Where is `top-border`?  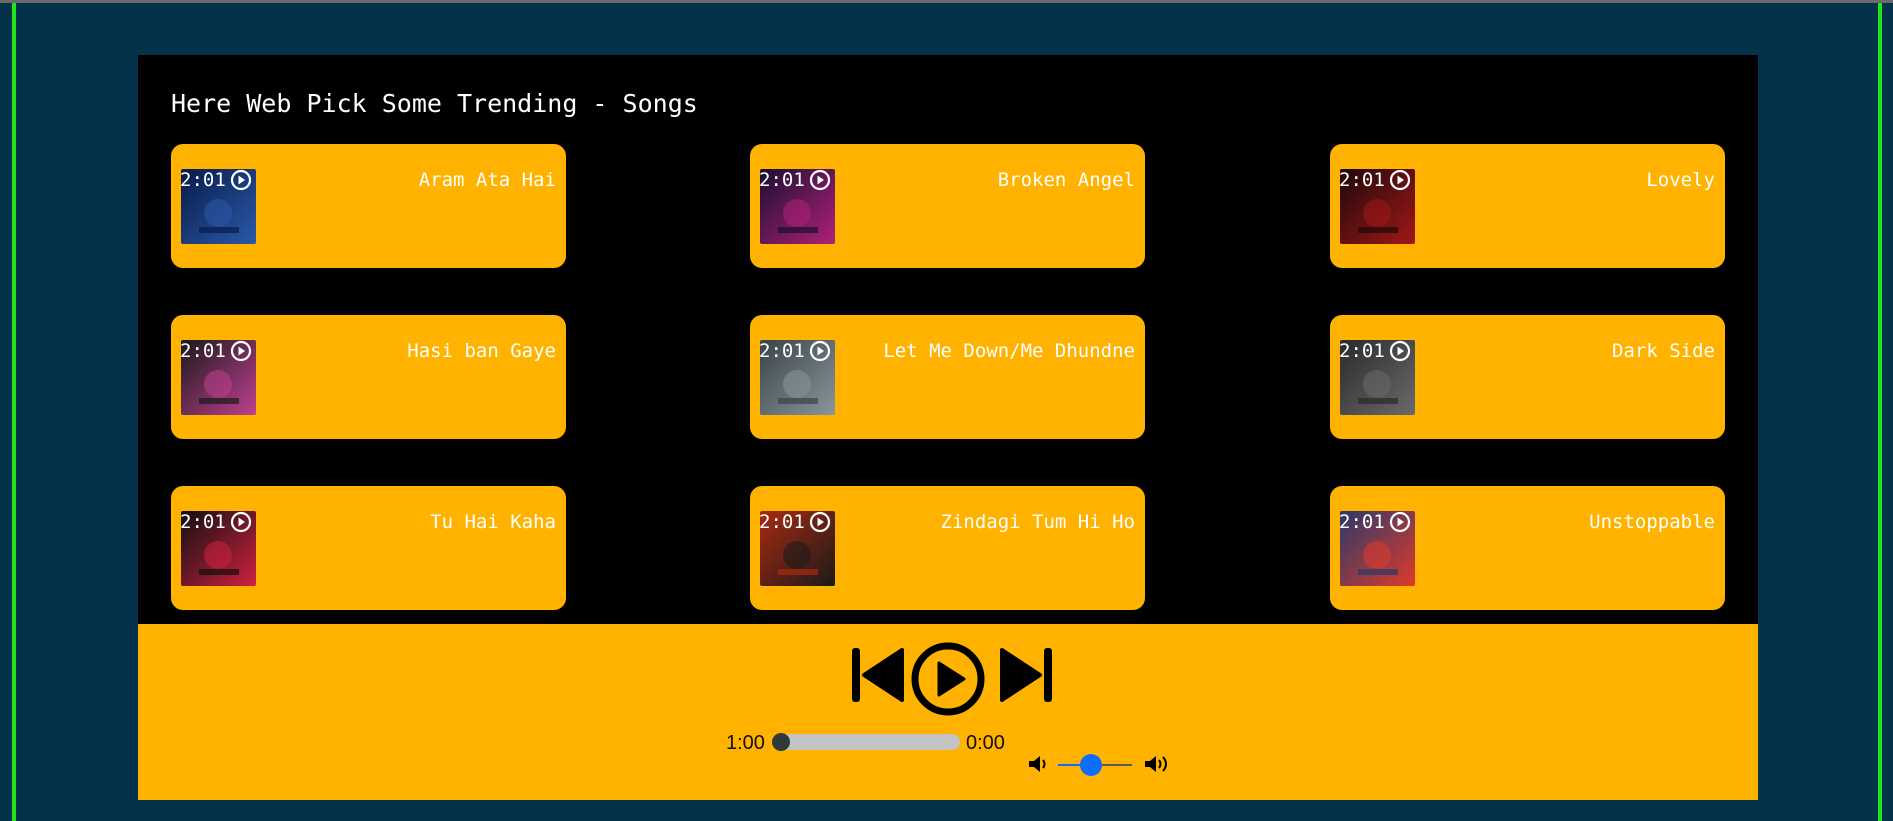 top-border is located at coordinates (946, 1).